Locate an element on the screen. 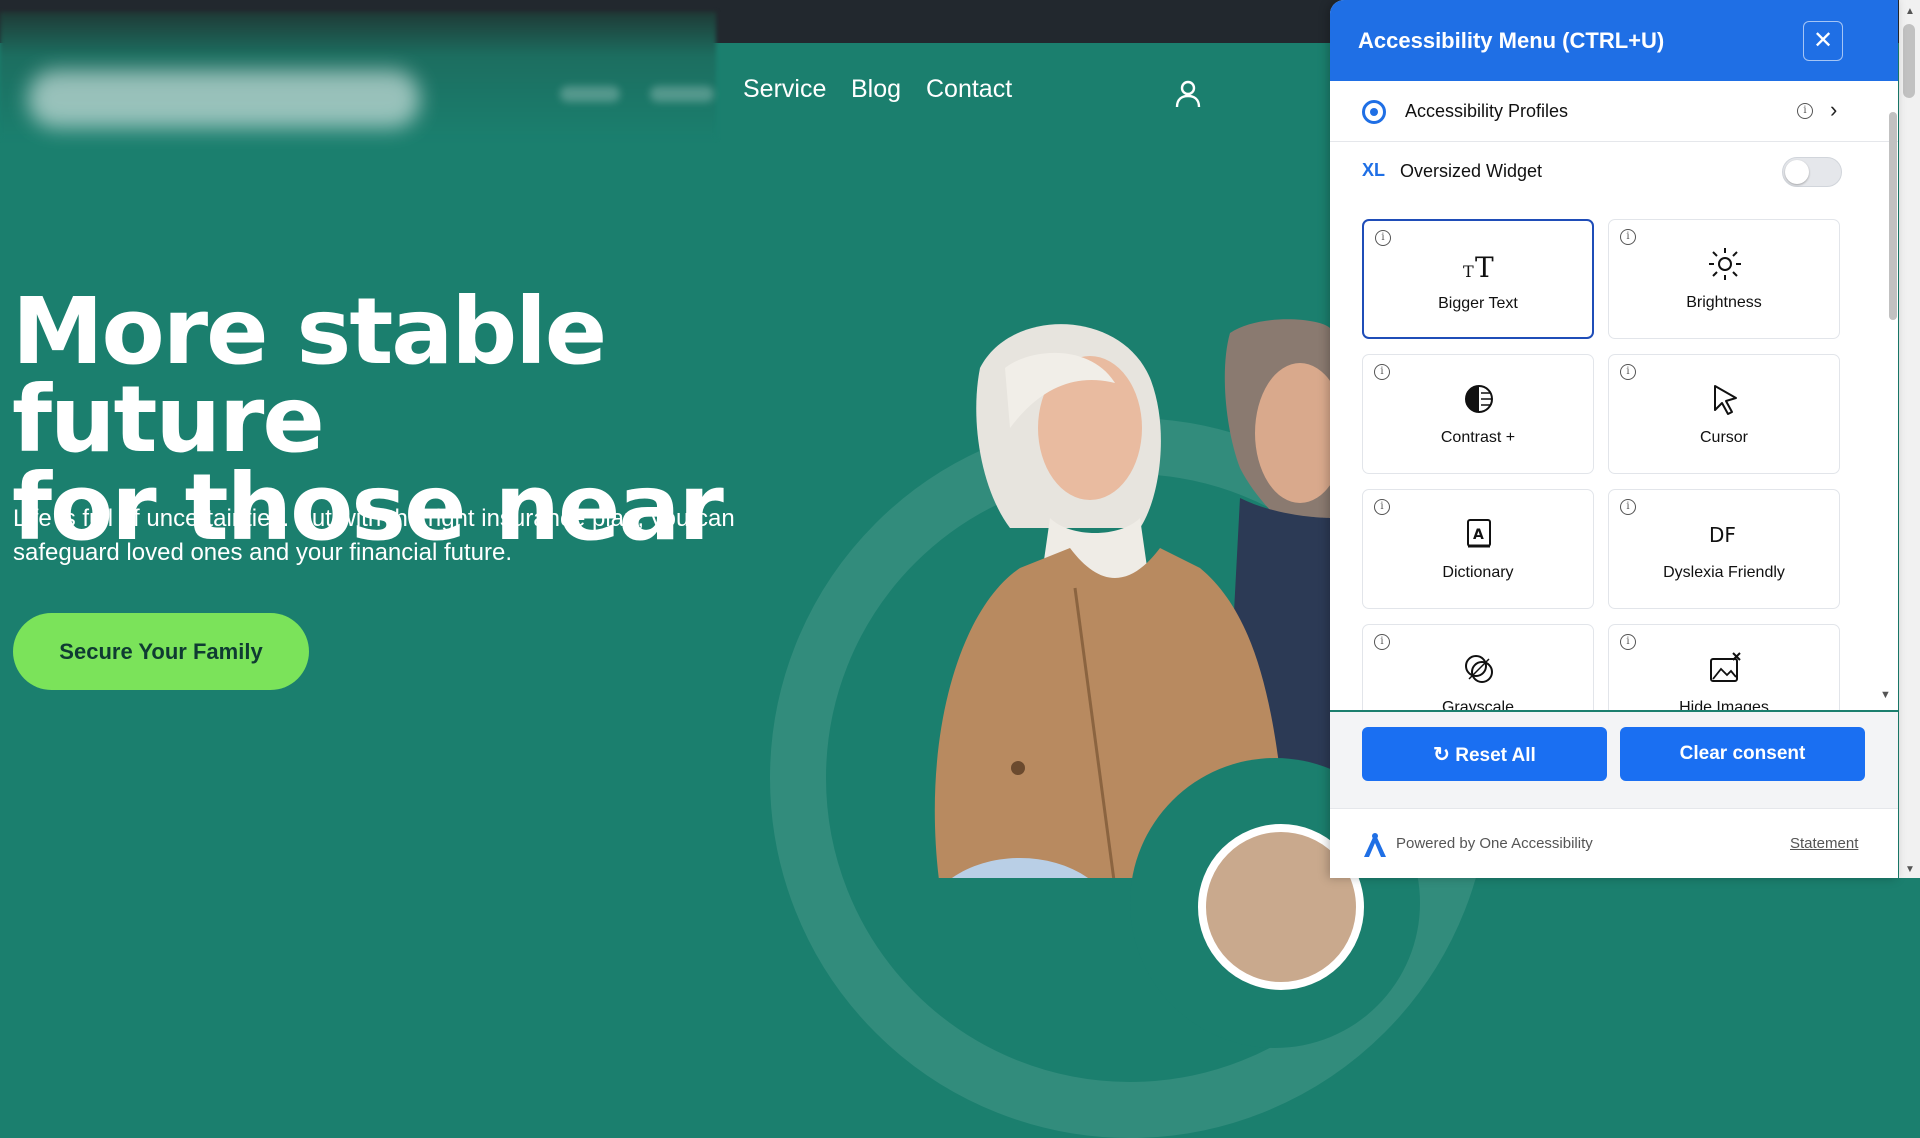 The image size is (1920, 1138). oversized-widget-row: XL Oversized Widget is located at coordinates (1614, 172).